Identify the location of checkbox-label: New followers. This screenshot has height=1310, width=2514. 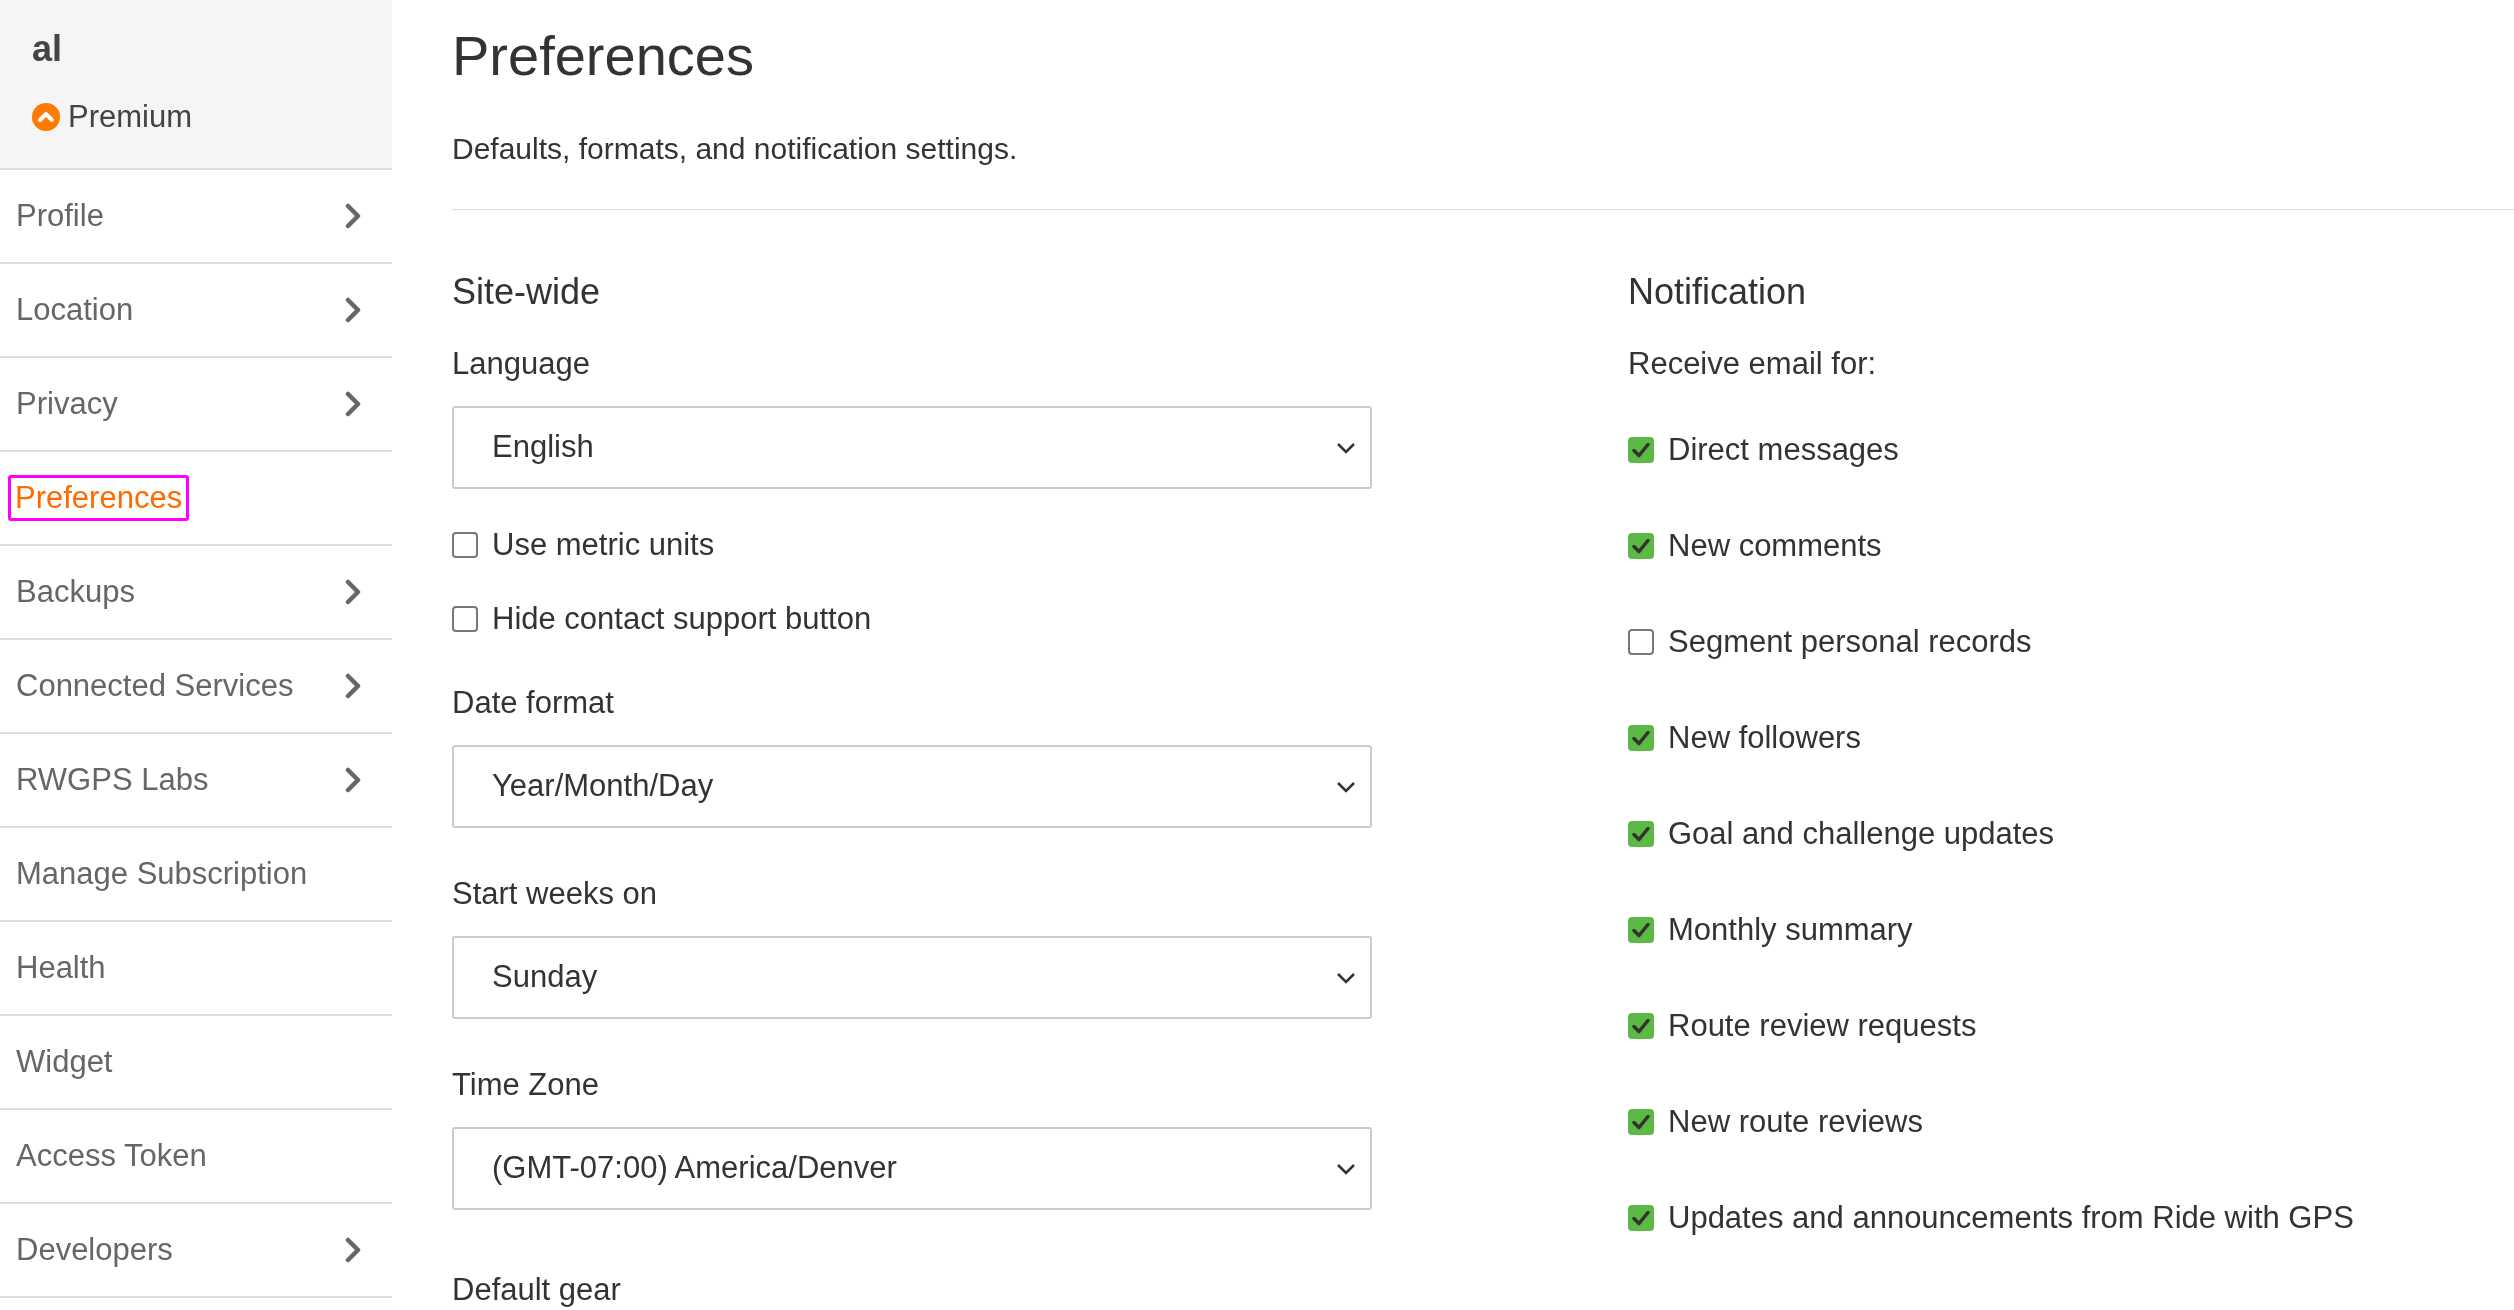
(1764, 738).